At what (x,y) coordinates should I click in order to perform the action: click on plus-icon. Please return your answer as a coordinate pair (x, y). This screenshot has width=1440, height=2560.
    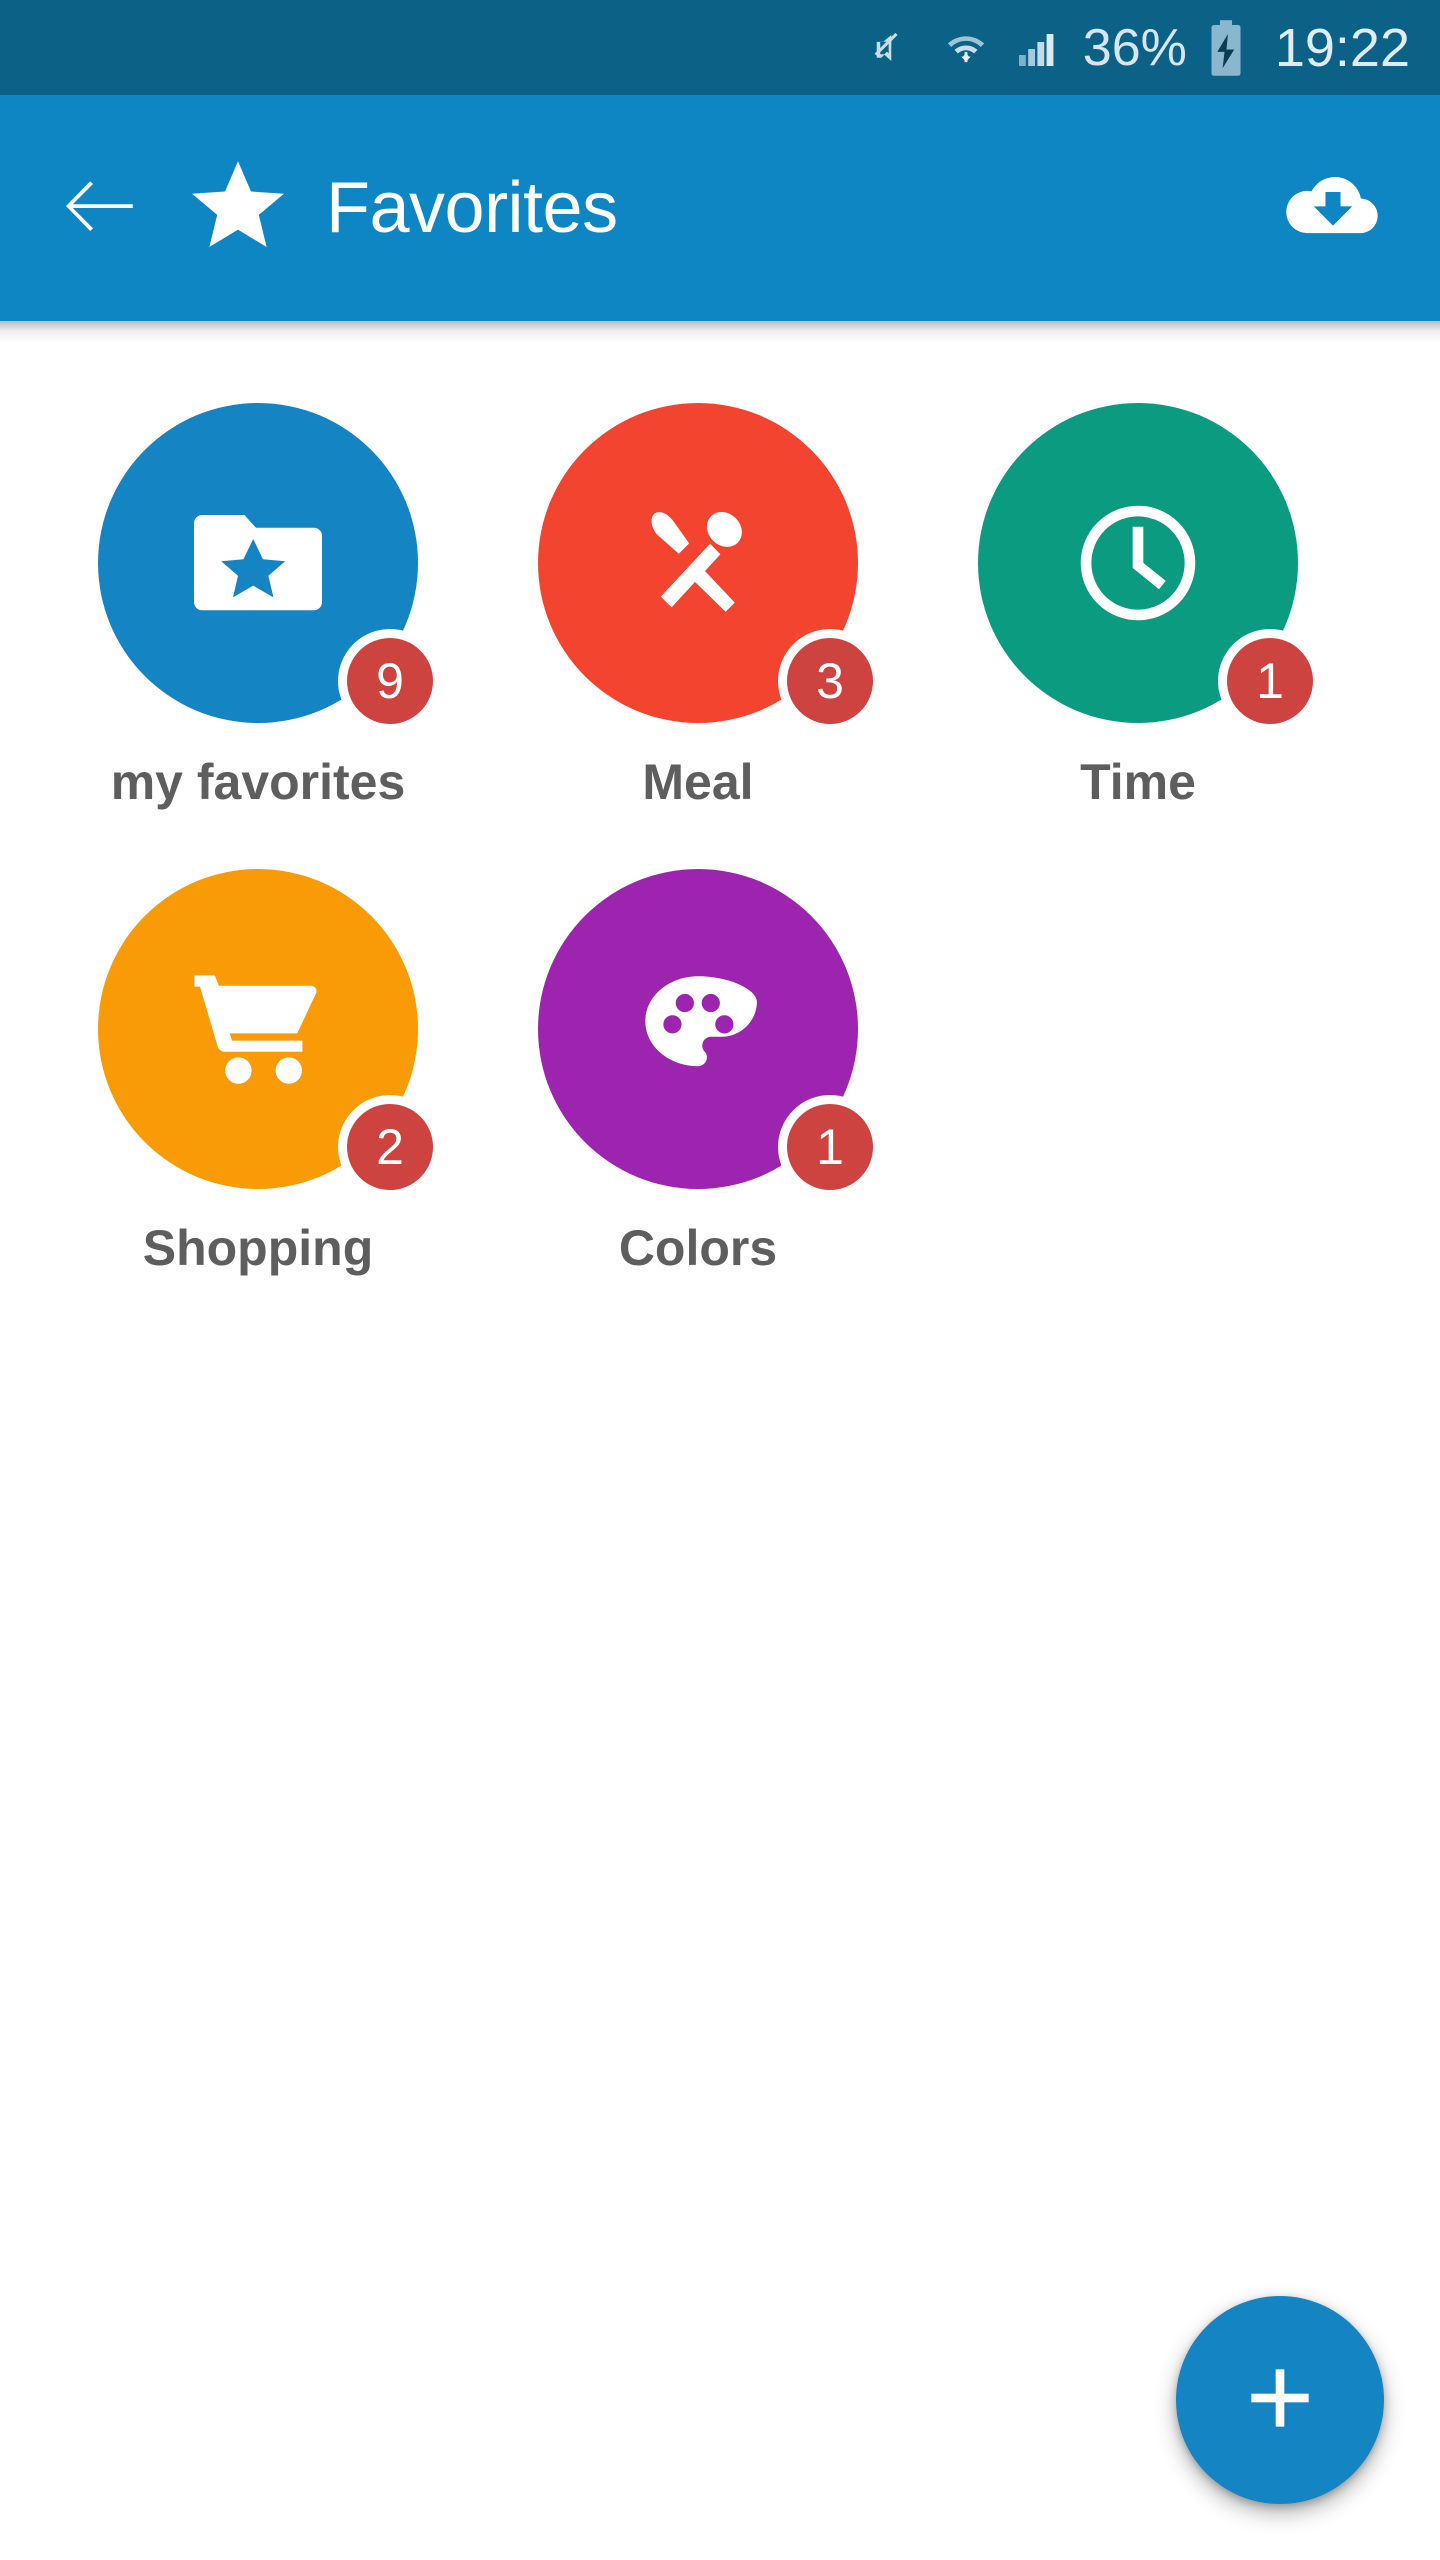
    Looking at the image, I should click on (1280, 2400).